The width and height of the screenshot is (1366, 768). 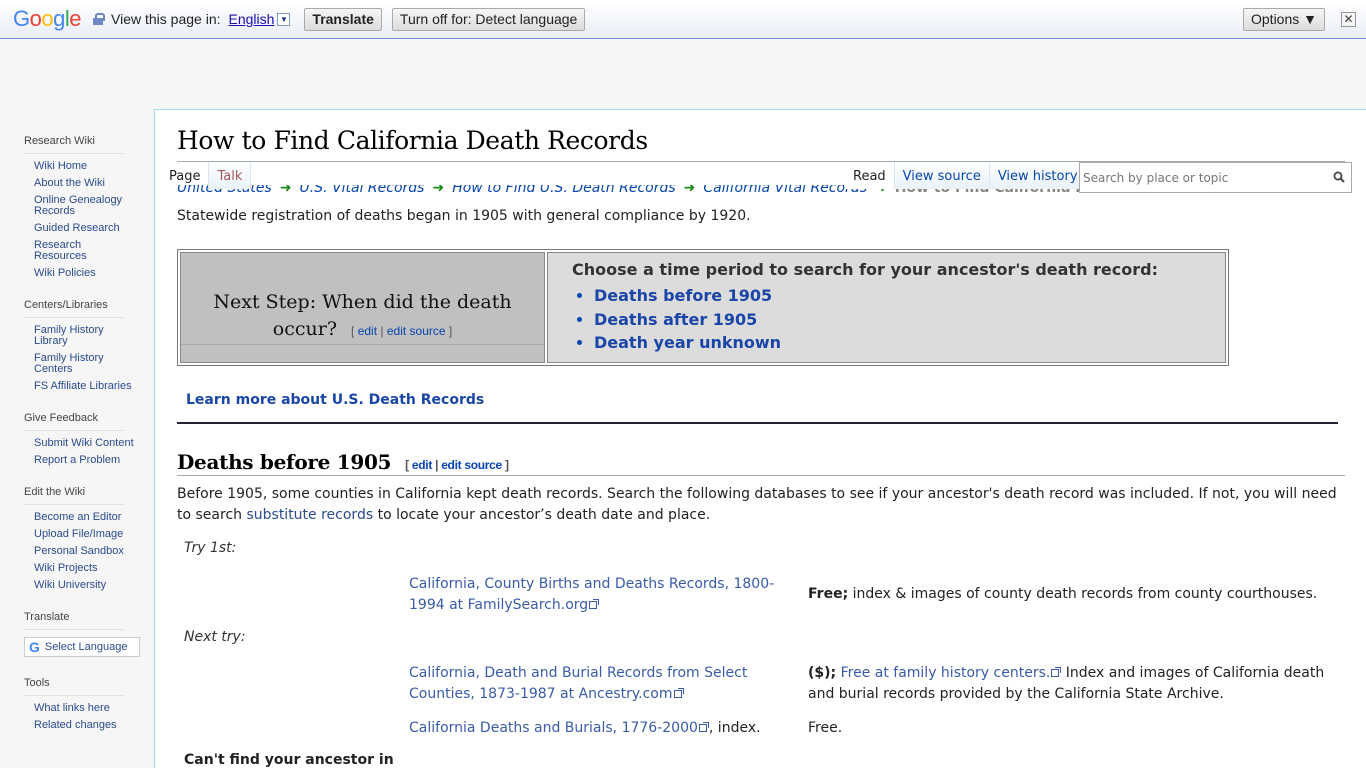 I want to click on sidebar-item-online-records: Online Genealogy Records, so click(x=84, y=206).